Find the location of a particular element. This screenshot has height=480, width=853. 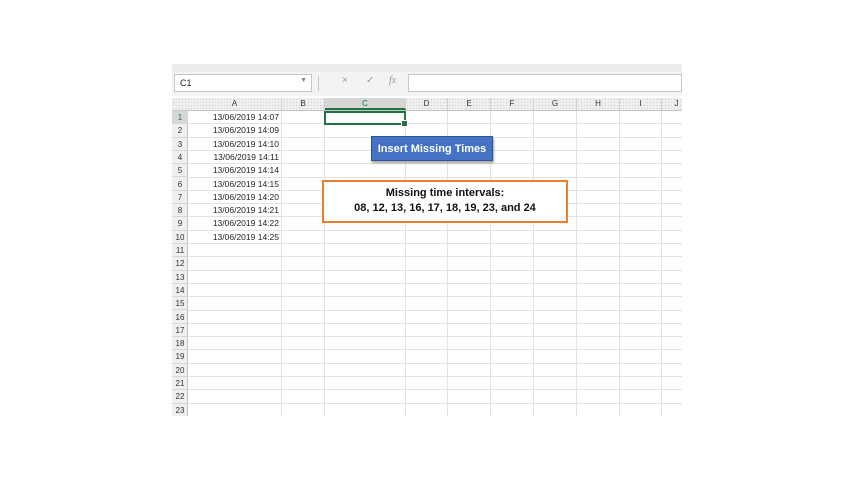

row-header-12: 12 is located at coordinates (180, 264).